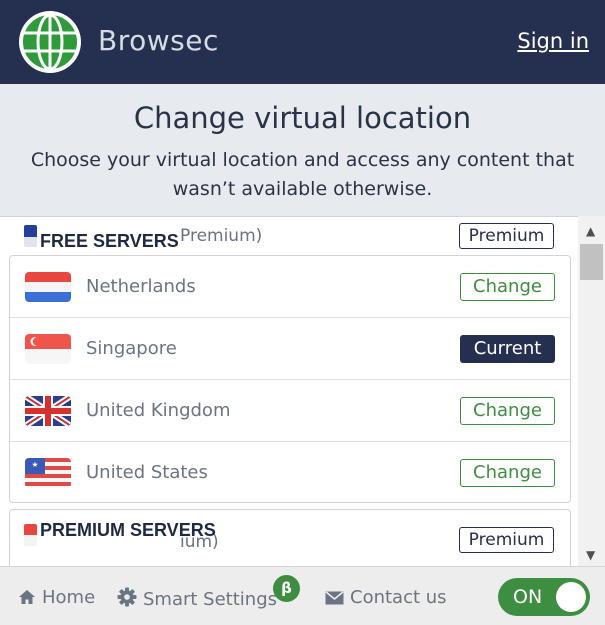 Image resolution: width=605 pixels, height=625 pixels. What do you see at coordinates (141, 286) in the screenshot?
I see `country-name: Netherlands` at bounding box center [141, 286].